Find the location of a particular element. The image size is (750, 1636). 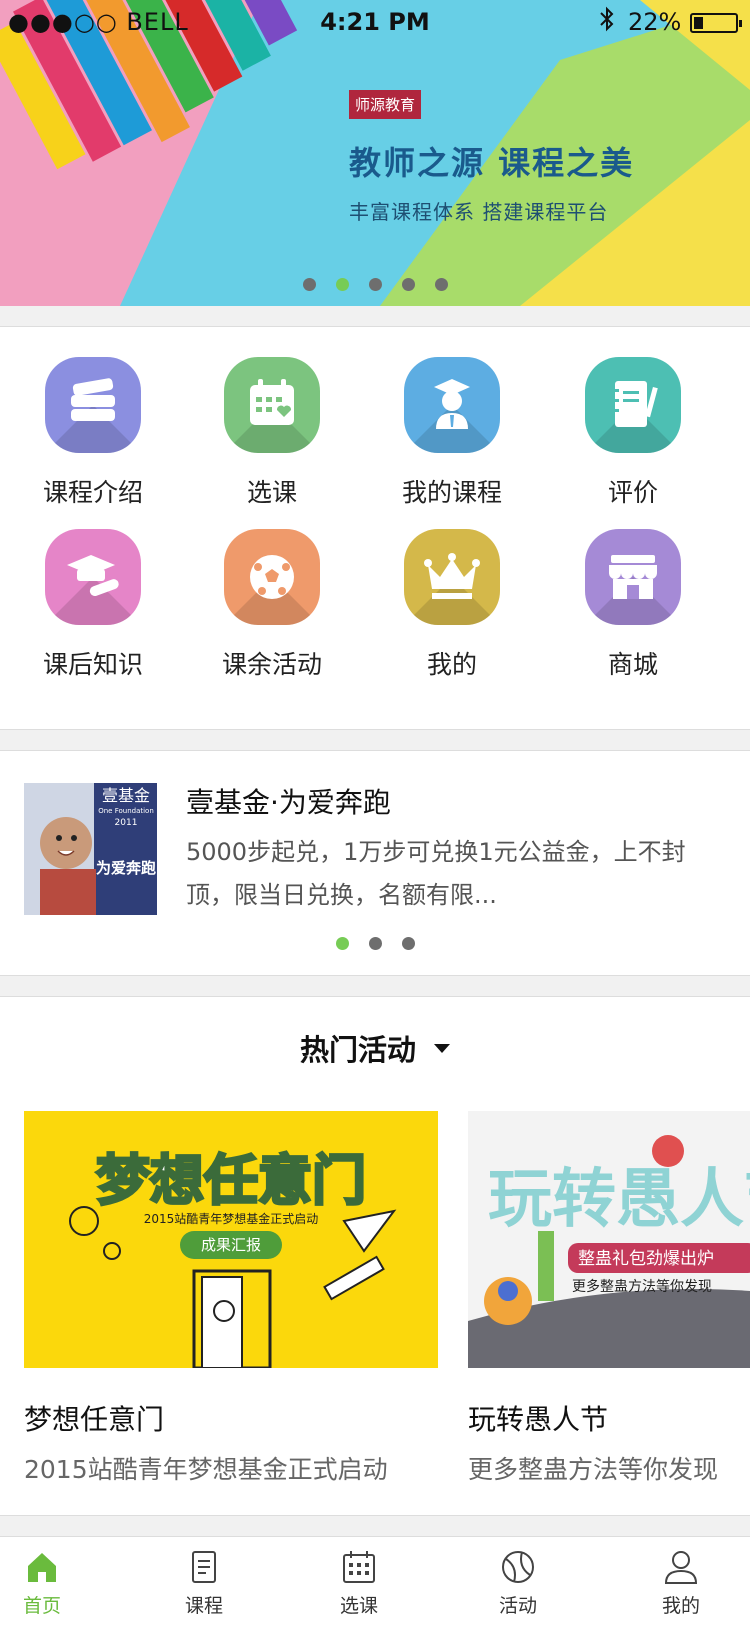

thumb-slogan: 为爱奔跑 is located at coordinates (126, 868).